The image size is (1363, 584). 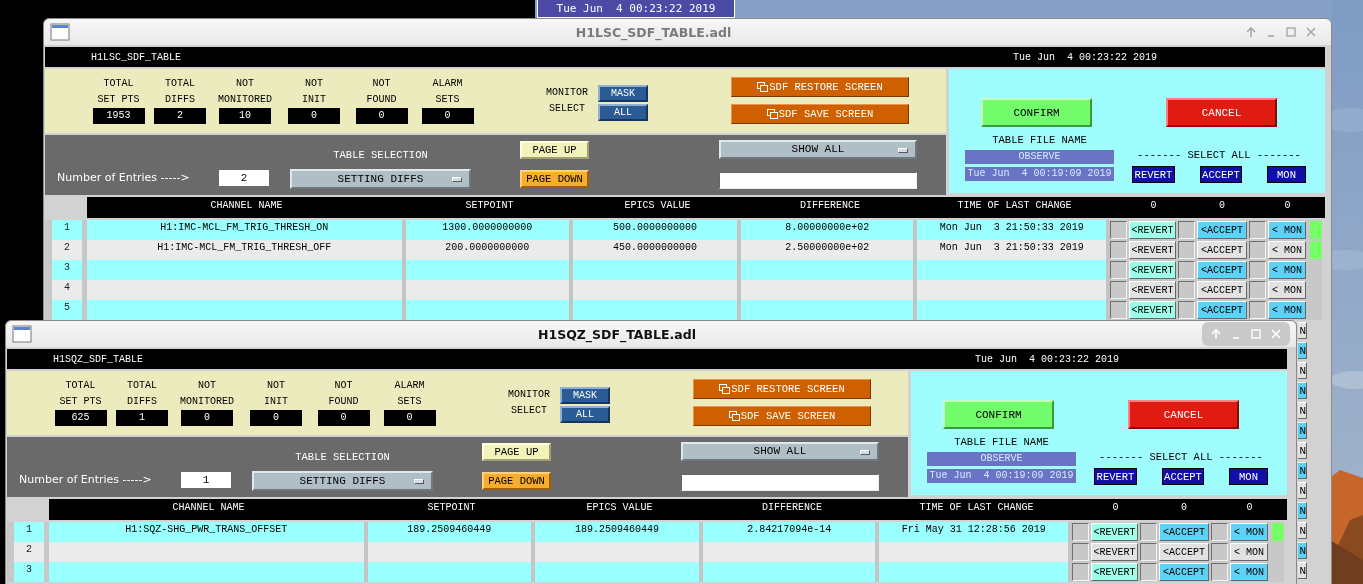 What do you see at coordinates (206, 480) in the screenshot?
I see `entries-field: 1` at bounding box center [206, 480].